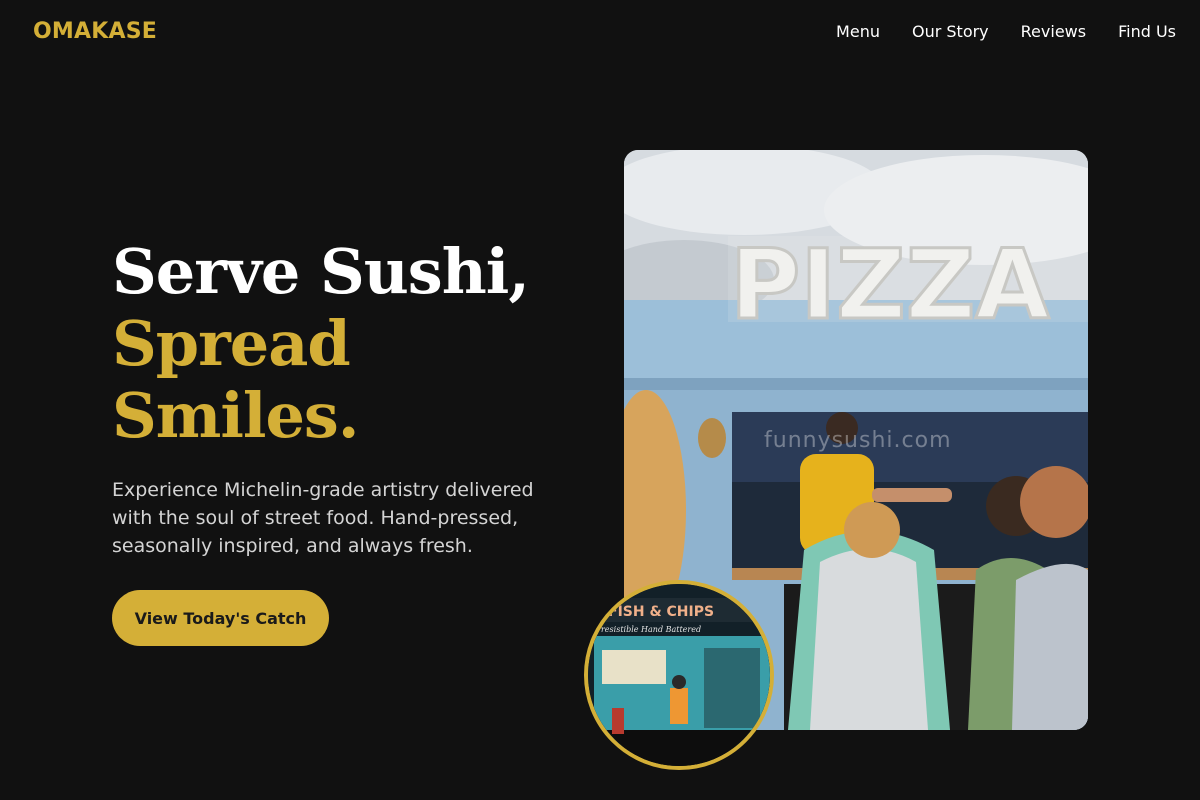 This screenshot has width=1200, height=800. What do you see at coordinates (858, 440) in the screenshot?
I see `photo-watermark: funnysushi.com` at bounding box center [858, 440].